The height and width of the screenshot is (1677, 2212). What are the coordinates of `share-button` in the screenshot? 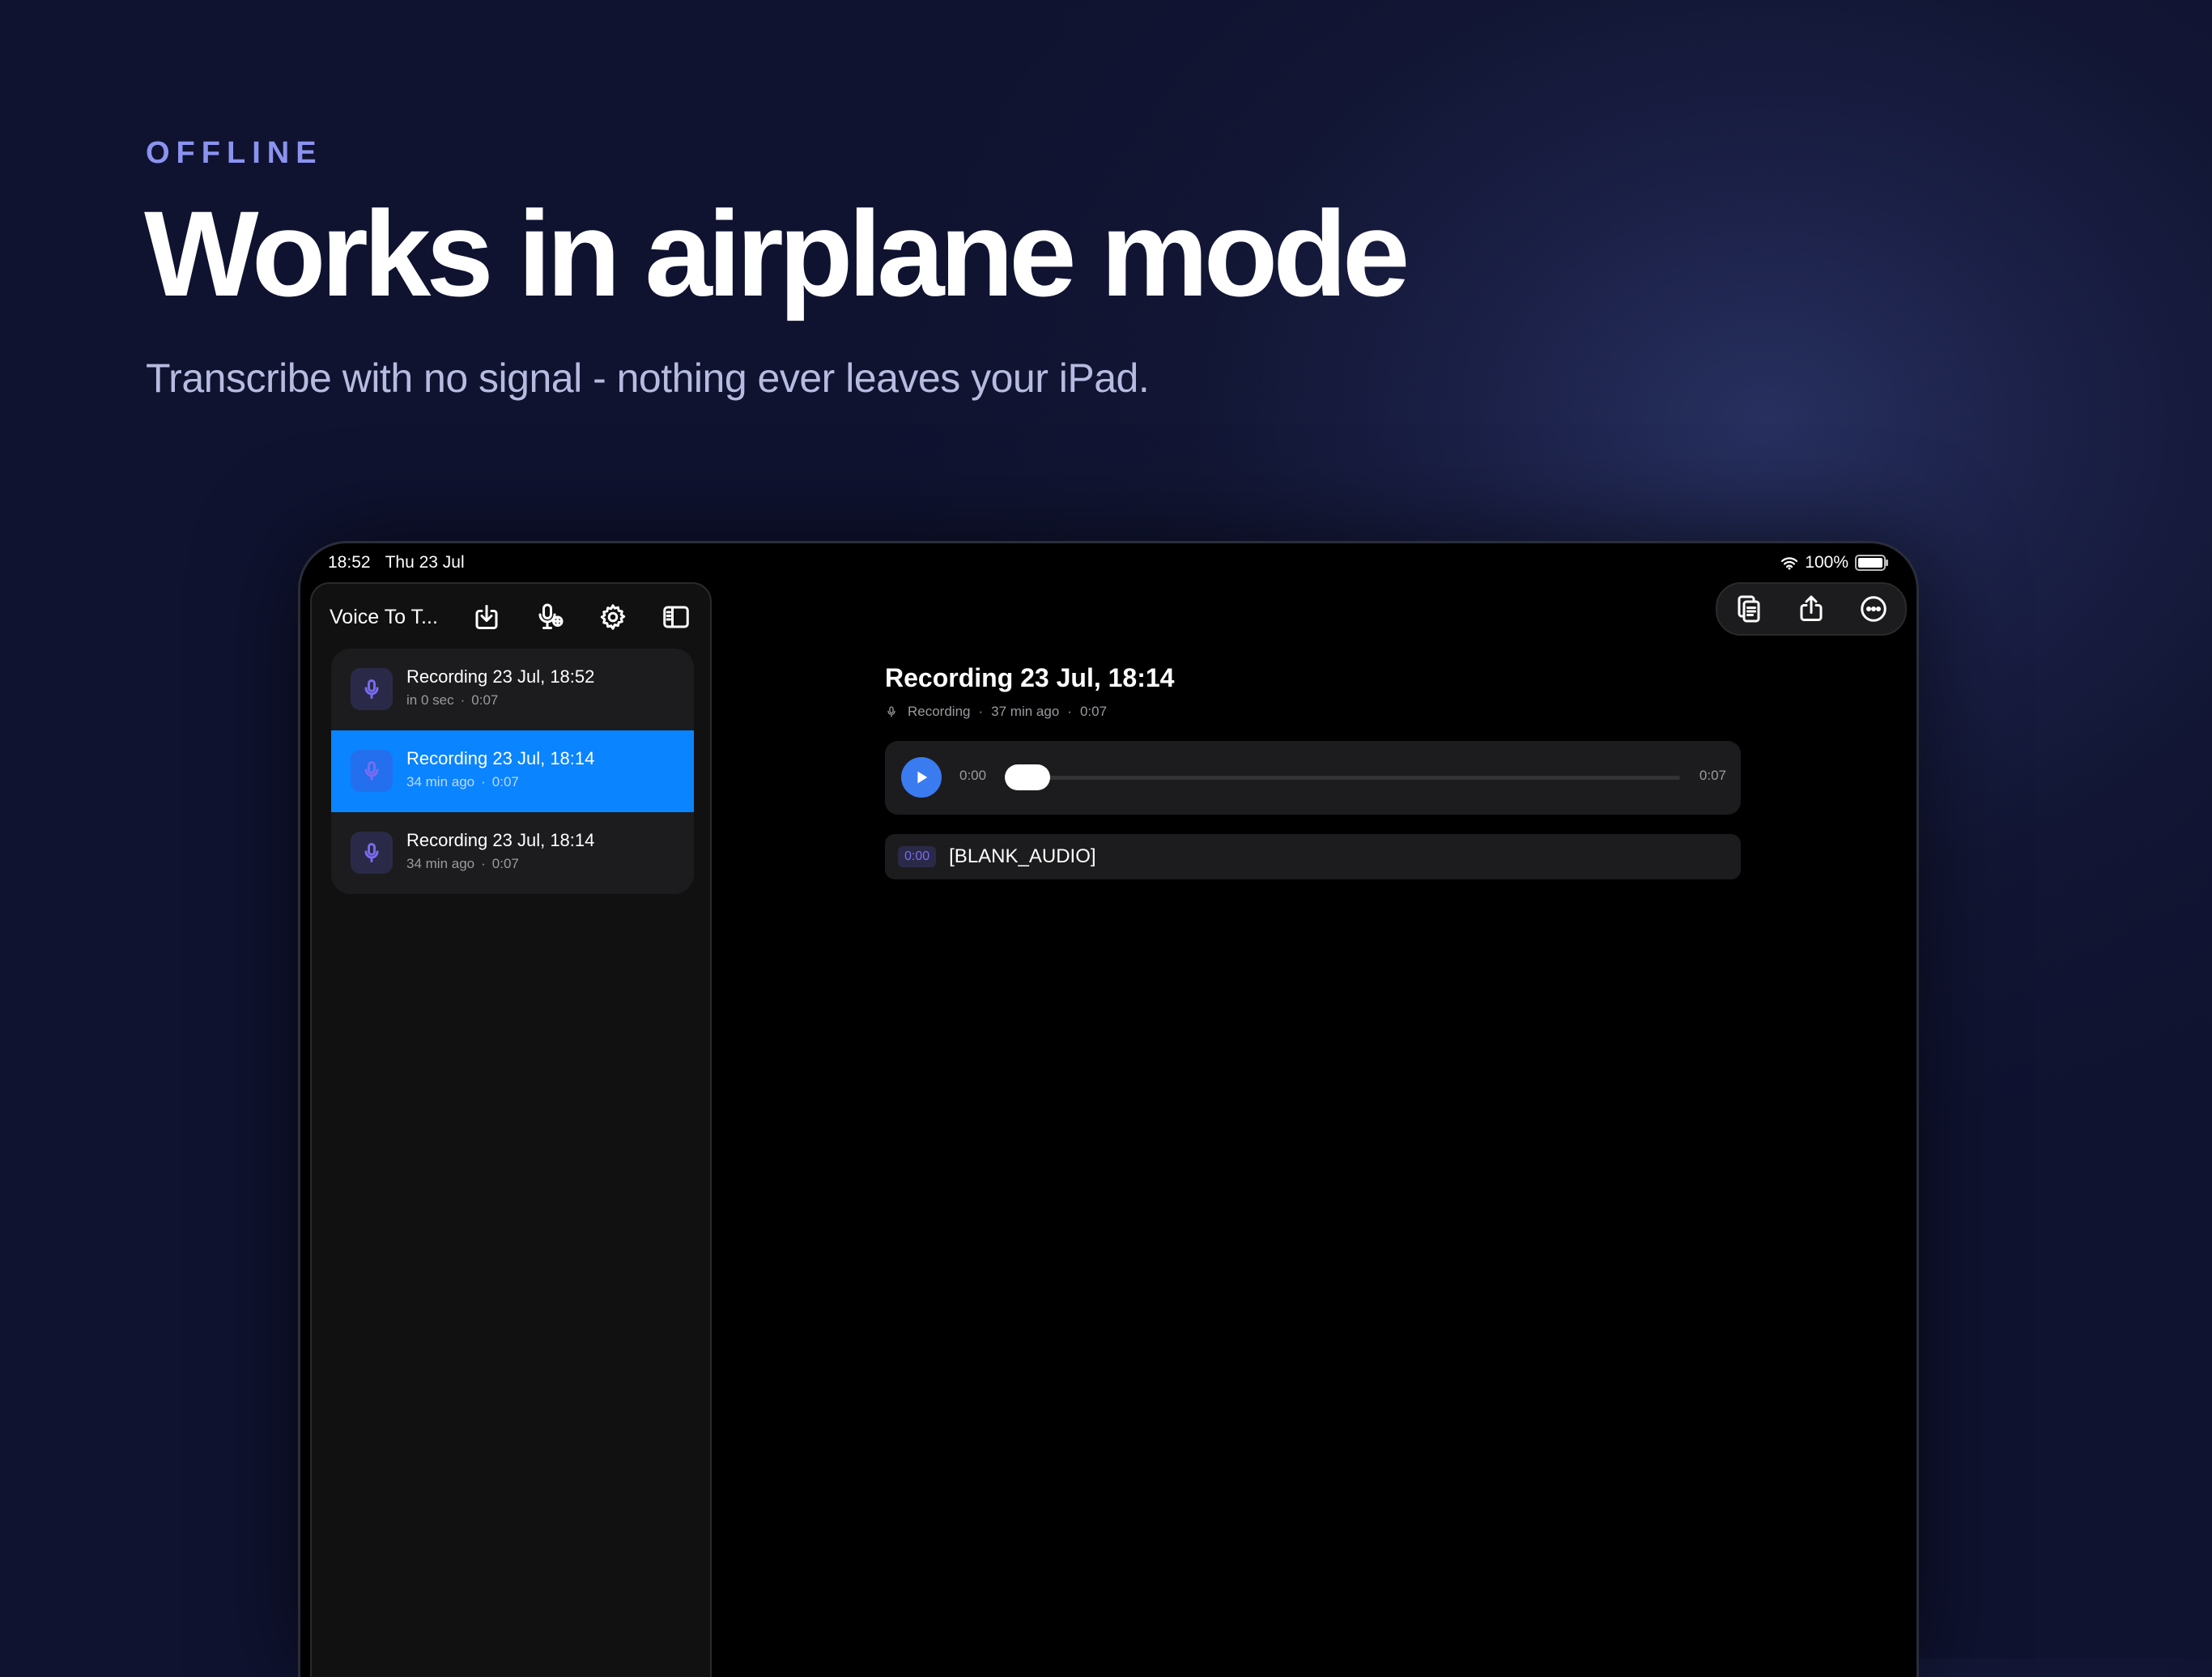 It's located at (1811, 609).